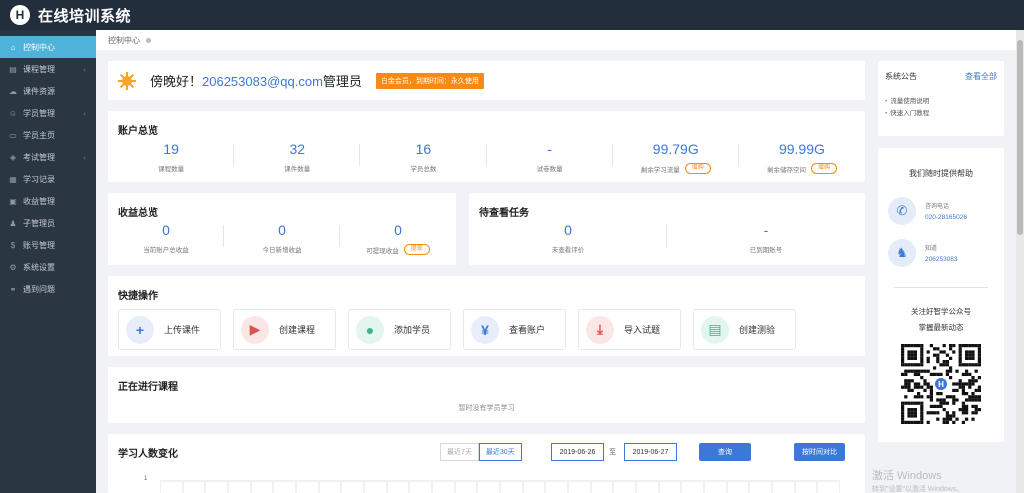 This screenshot has height=493, width=1024. What do you see at coordinates (577, 452) in the screenshot?
I see `start-date-input: 2019-06-26` at bounding box center [577, 452].